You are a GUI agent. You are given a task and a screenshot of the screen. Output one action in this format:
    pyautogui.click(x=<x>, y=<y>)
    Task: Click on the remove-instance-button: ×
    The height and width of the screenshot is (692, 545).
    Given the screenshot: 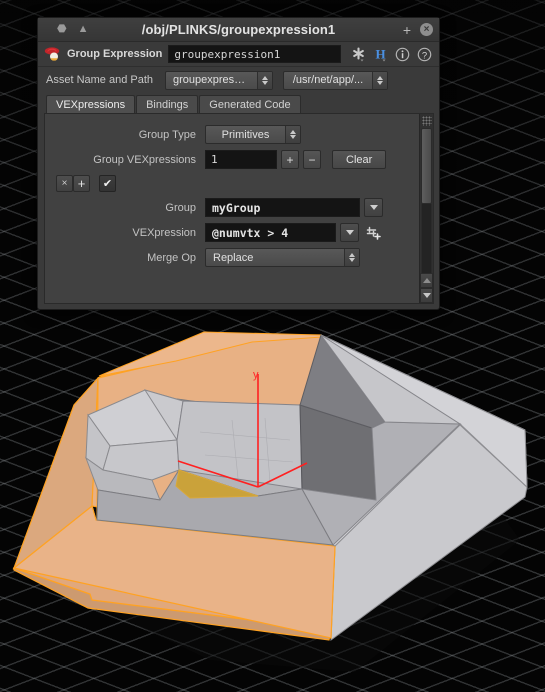 What is the action you would take?
    pyautogui.click(x=64, y=183)
    